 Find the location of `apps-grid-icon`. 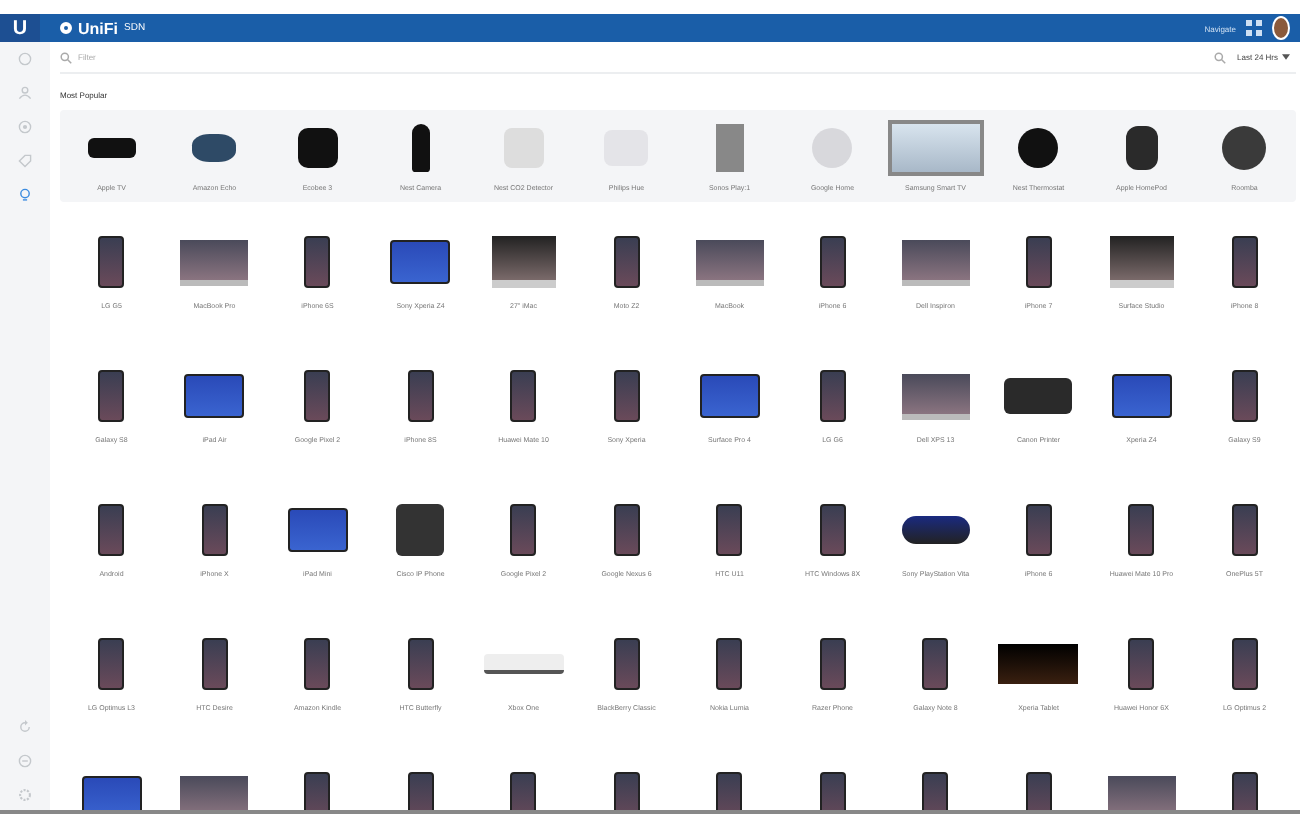

apps-grid-icon is located at coordinates (1254, 28).